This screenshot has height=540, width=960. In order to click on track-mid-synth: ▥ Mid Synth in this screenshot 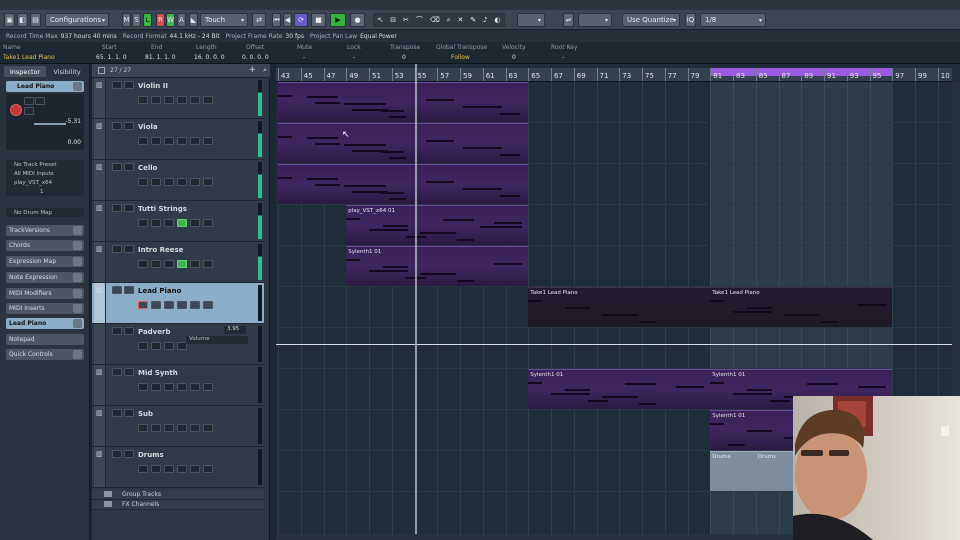, I will do `click(178, 385)`.